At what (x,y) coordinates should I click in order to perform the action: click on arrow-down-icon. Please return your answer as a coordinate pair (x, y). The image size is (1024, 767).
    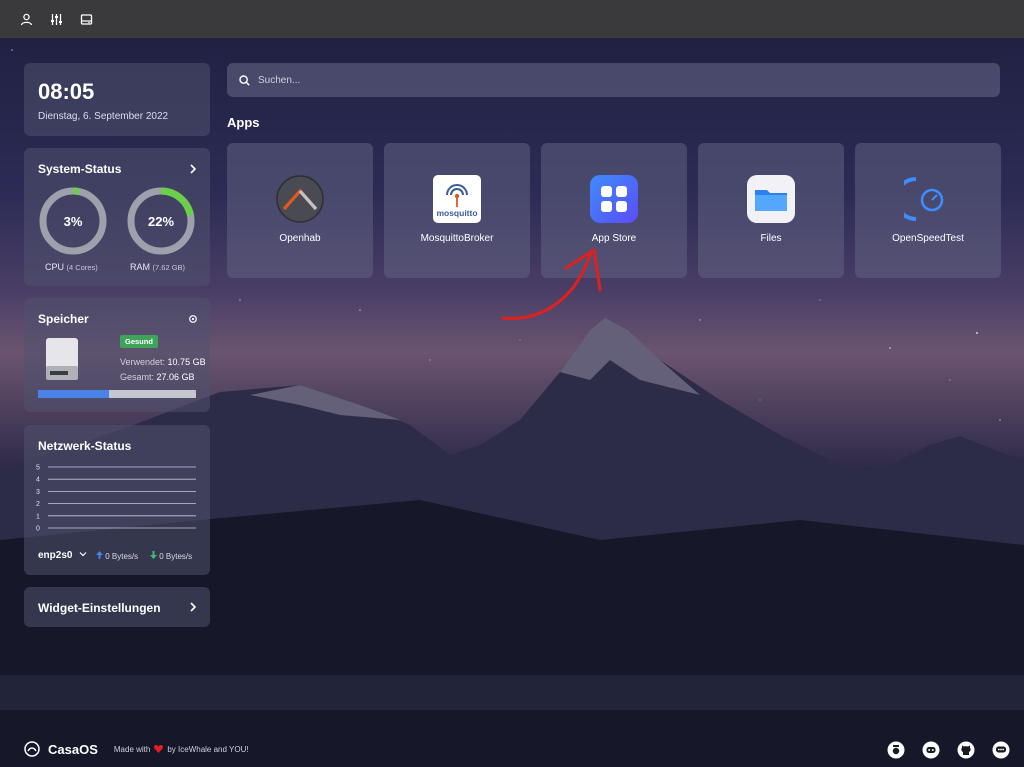
    Looking at the image, I should click on (153, 555).